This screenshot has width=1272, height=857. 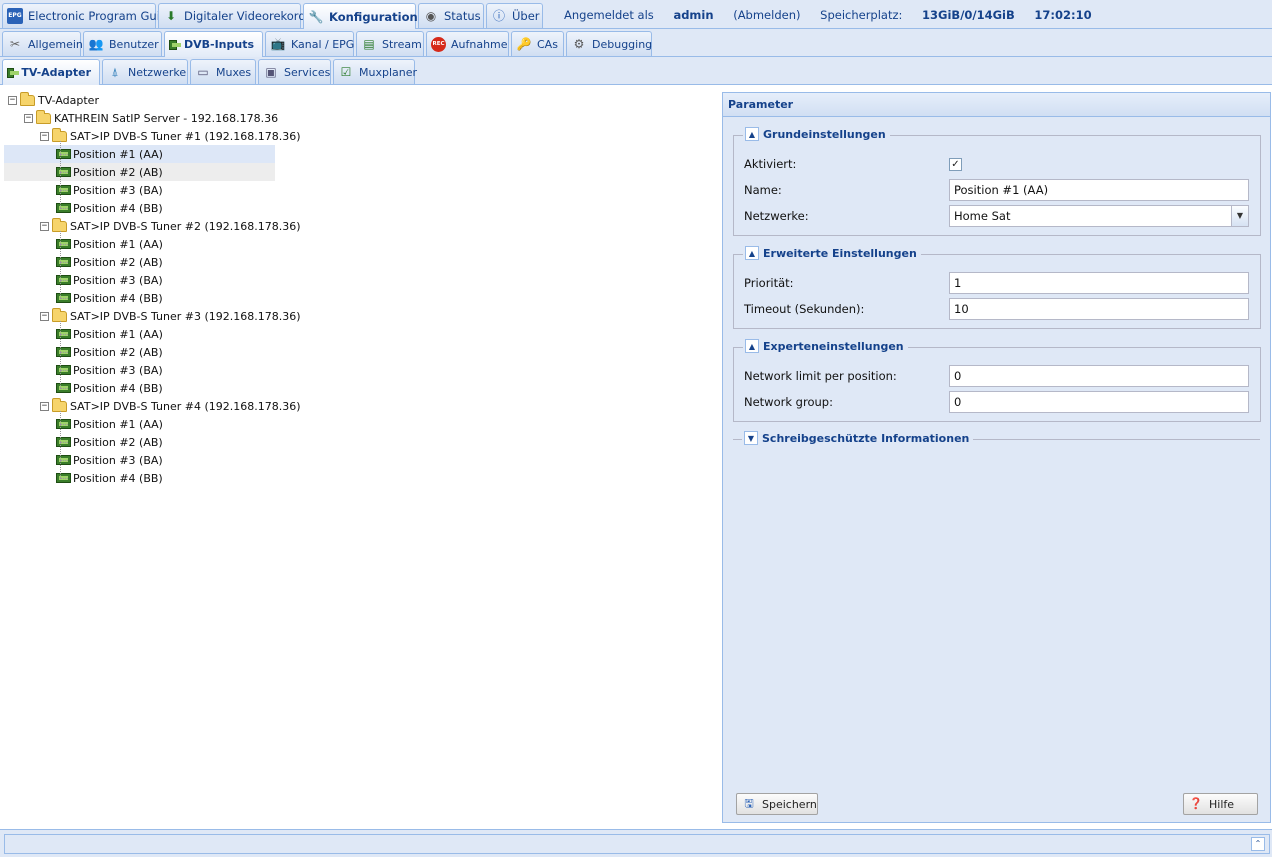 I want to click on networks-value: Home Sat, so click(x=982, y=216).